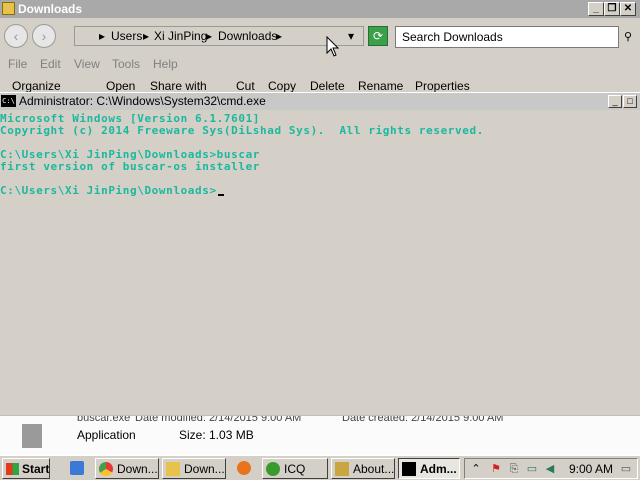 Image resolution: width=640 pixels, height=480 pixels. Describe the element at coordinates (612, 9) in the screenshot. I see `restore-button: ❐` at that location.